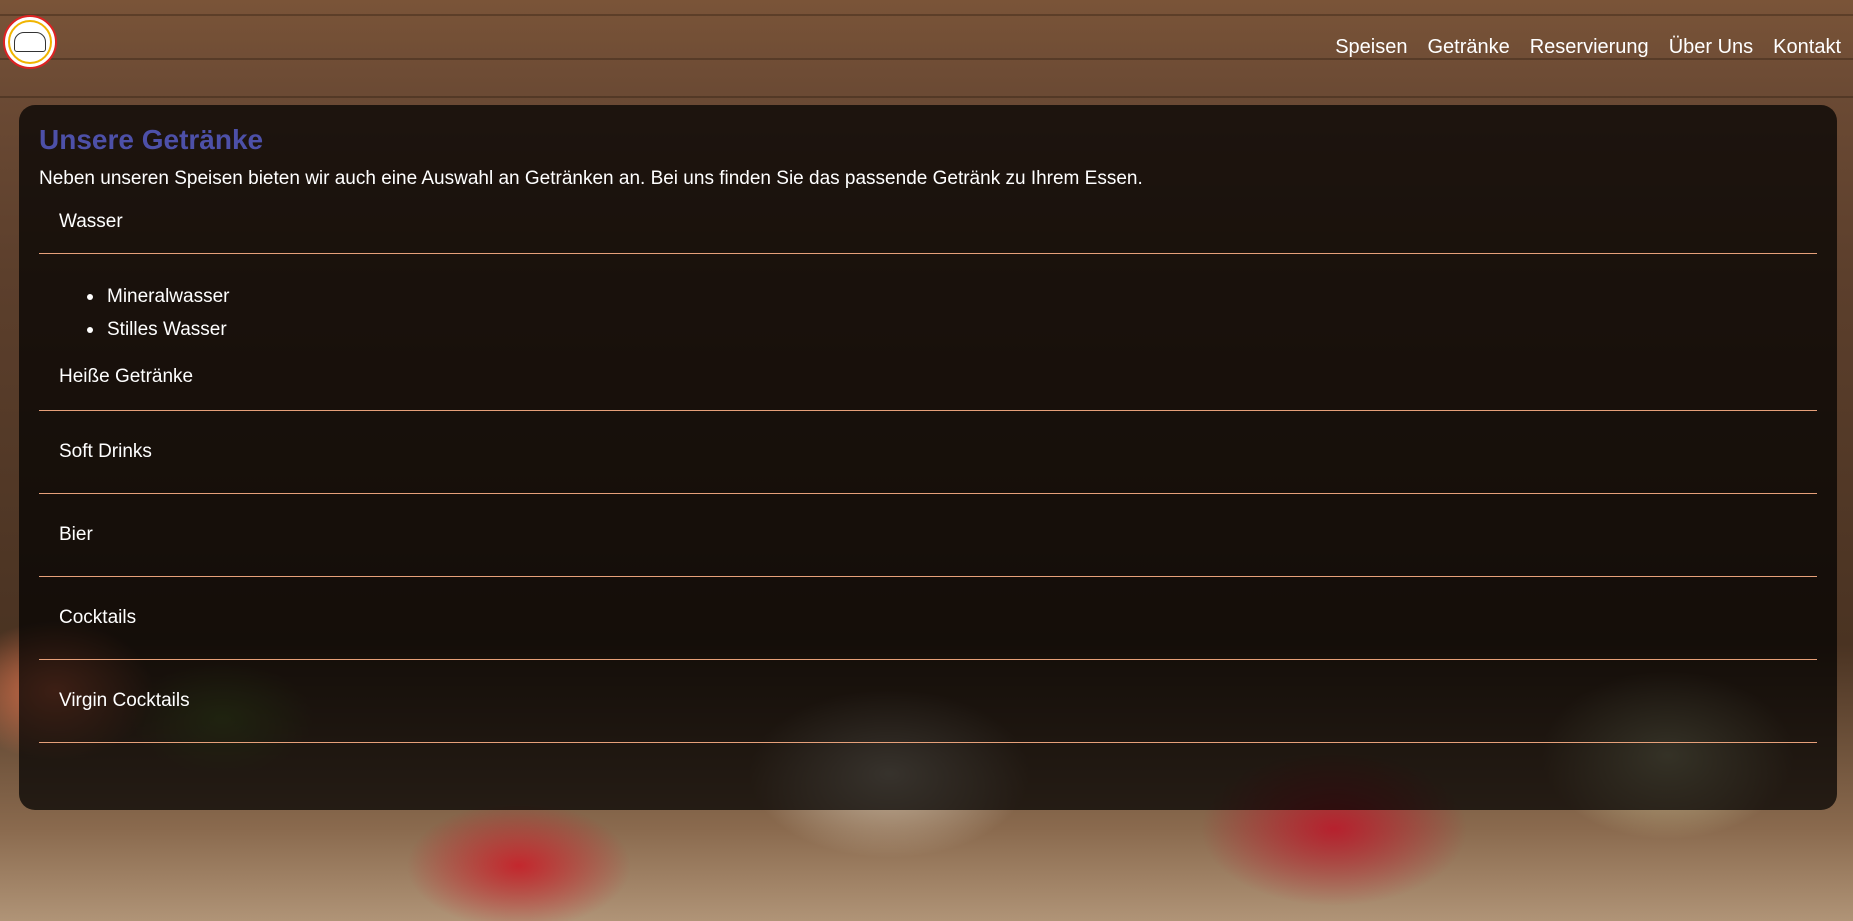  What do you see at coordinates (928, 618) in the screenshot?
I see `accordion-cocktails: Cocktails` at bounding box center [928, 618].